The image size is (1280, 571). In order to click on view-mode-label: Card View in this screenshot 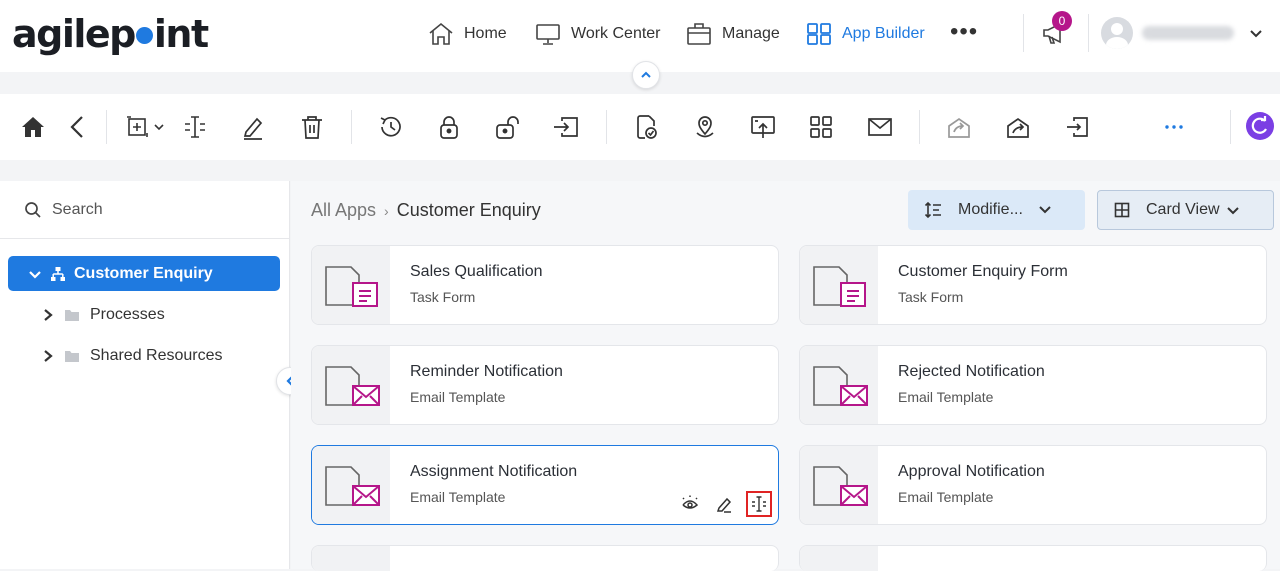, I will do `click(1183, 209)`.